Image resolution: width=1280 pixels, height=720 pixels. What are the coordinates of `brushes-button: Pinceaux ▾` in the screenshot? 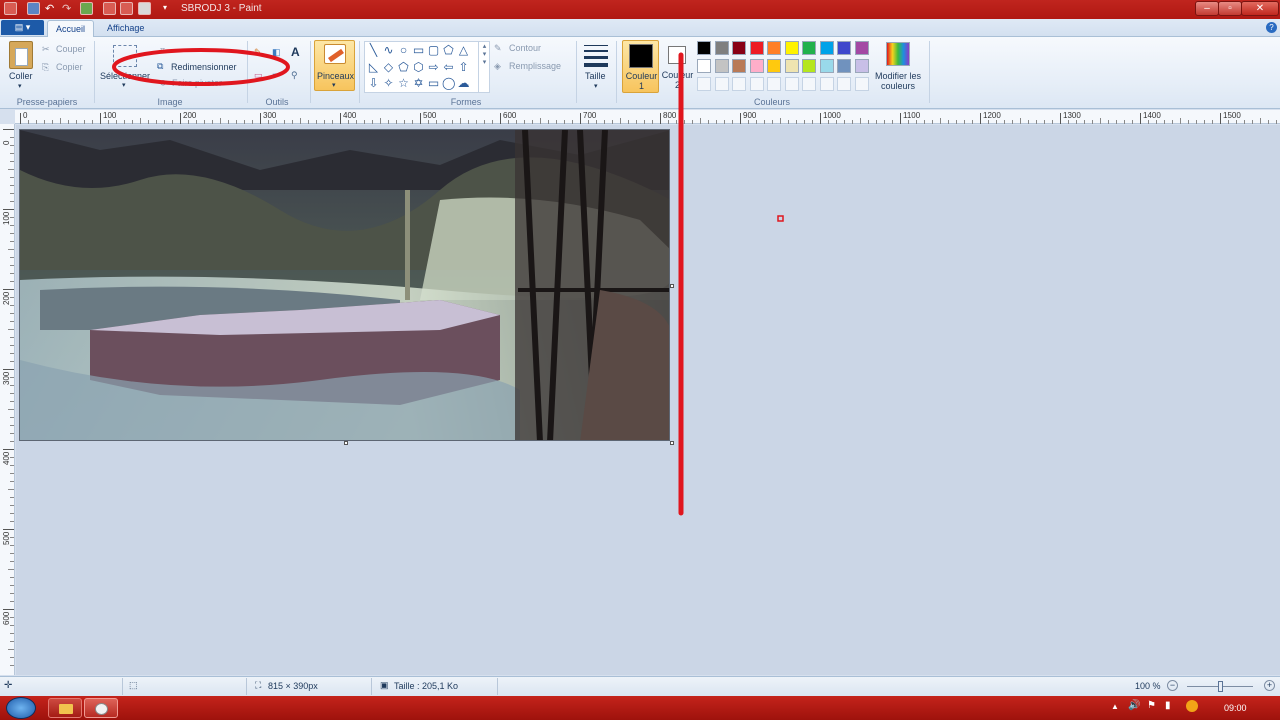 It's located at (334, 65).